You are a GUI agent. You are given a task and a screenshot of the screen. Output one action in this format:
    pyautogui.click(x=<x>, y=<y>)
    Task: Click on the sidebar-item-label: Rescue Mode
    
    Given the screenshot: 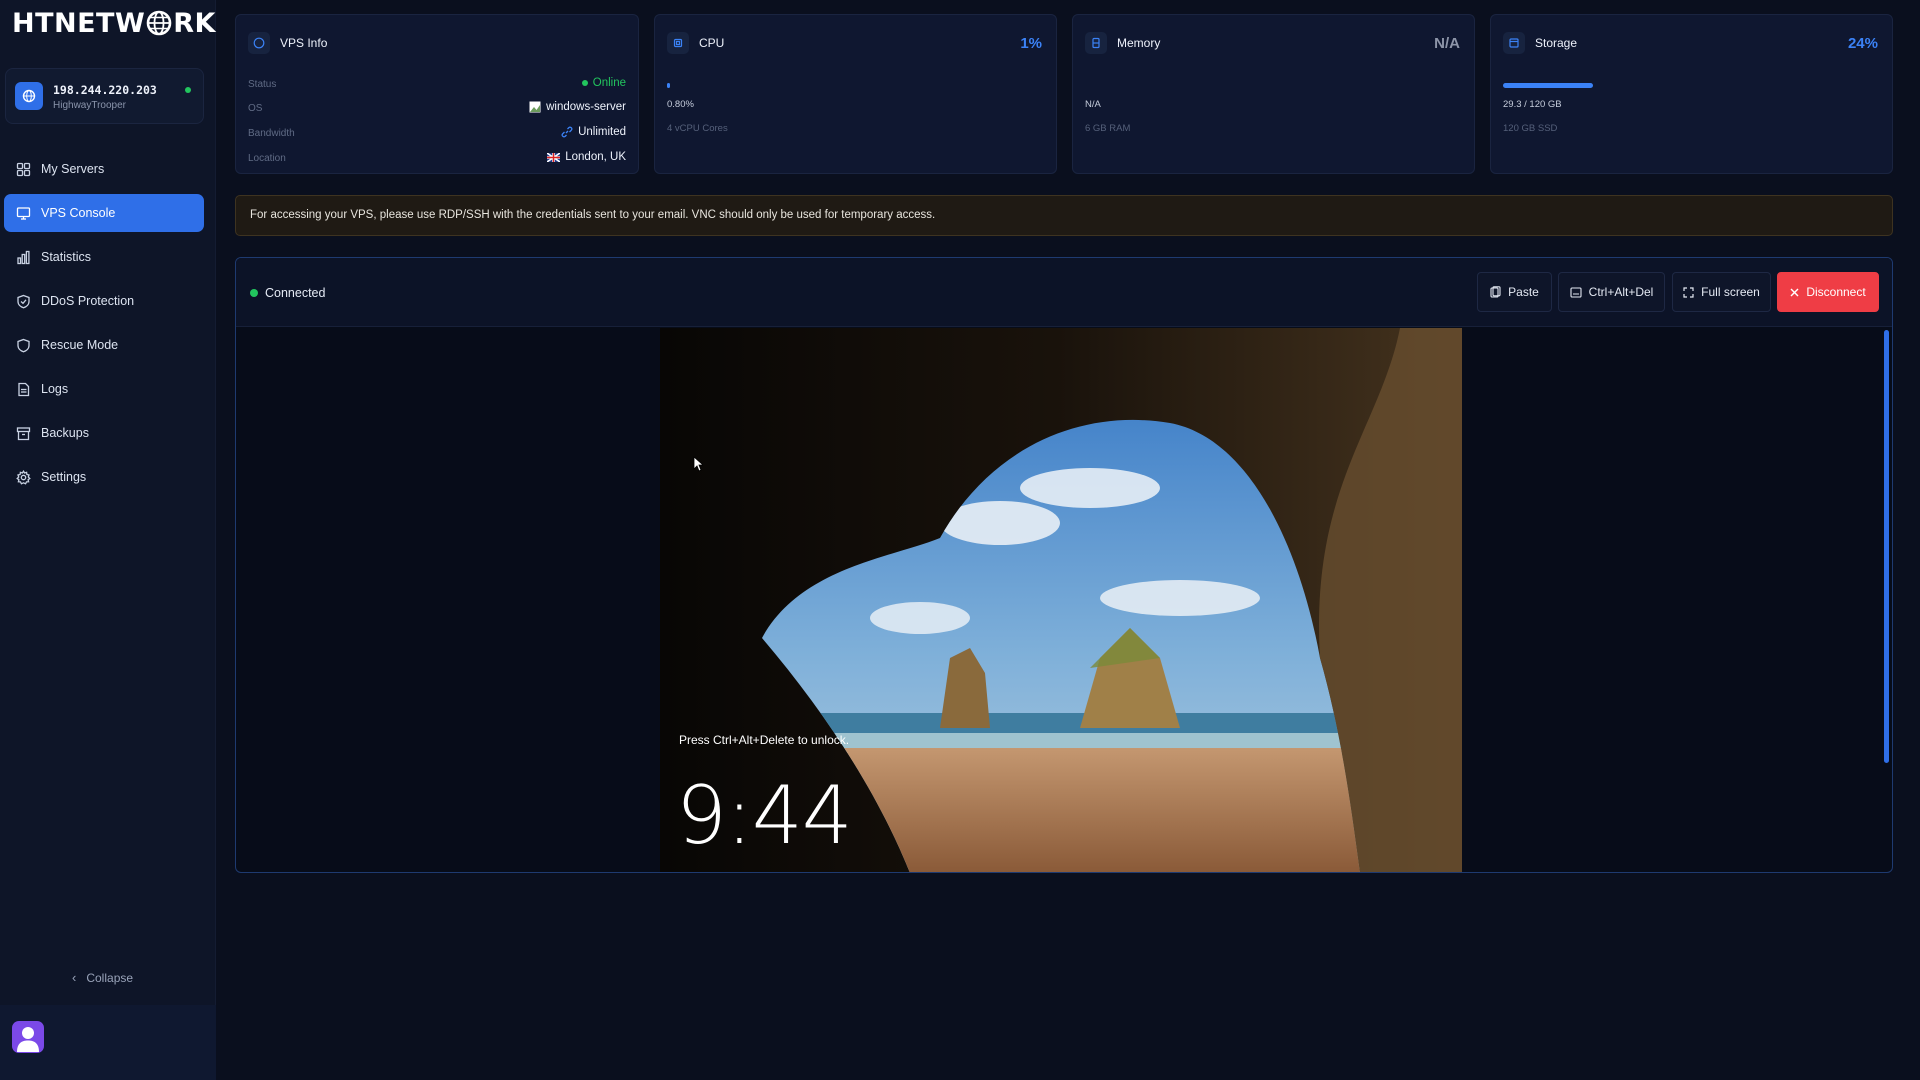 What is the action you would take?
    pyautogui.click(x=80, y=345)
    